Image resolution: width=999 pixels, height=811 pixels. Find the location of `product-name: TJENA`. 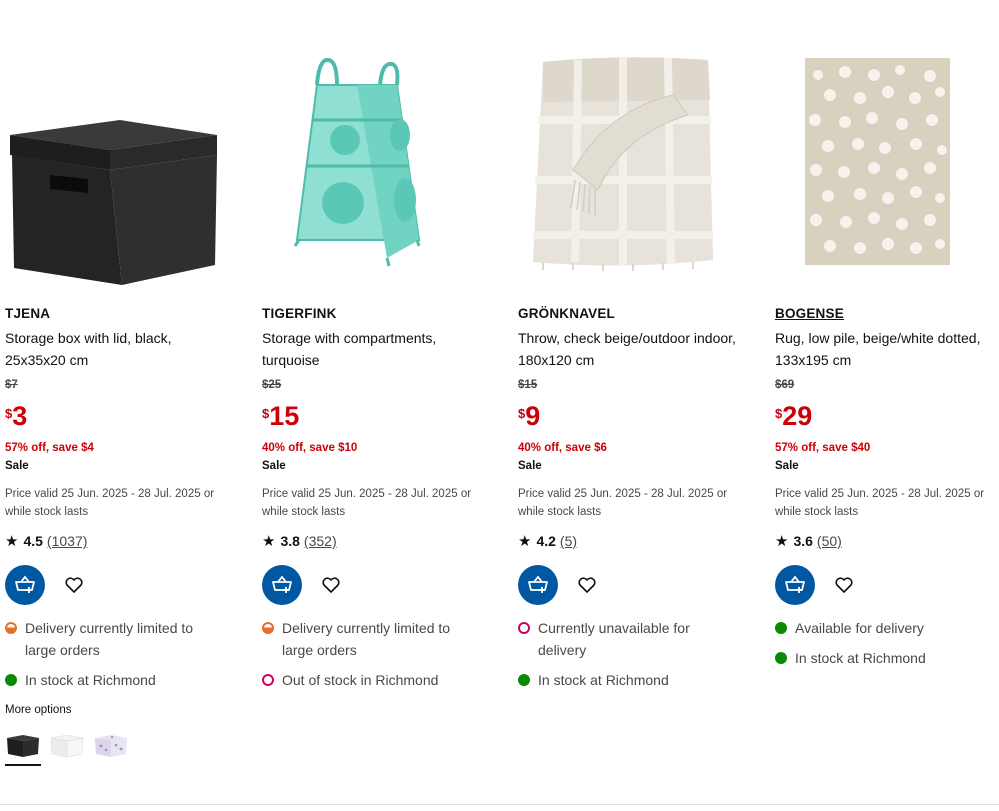

product-name: TJENA is located at coordinates (27, 313).